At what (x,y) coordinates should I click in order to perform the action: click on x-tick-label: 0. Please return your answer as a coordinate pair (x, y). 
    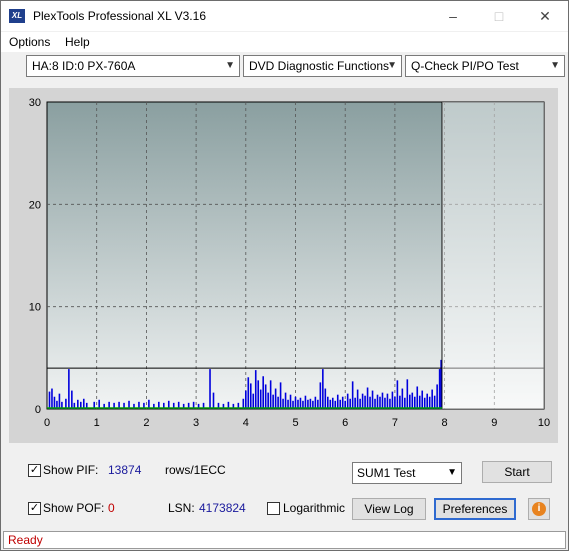
    Looking at the image, I should click on (47, 423).